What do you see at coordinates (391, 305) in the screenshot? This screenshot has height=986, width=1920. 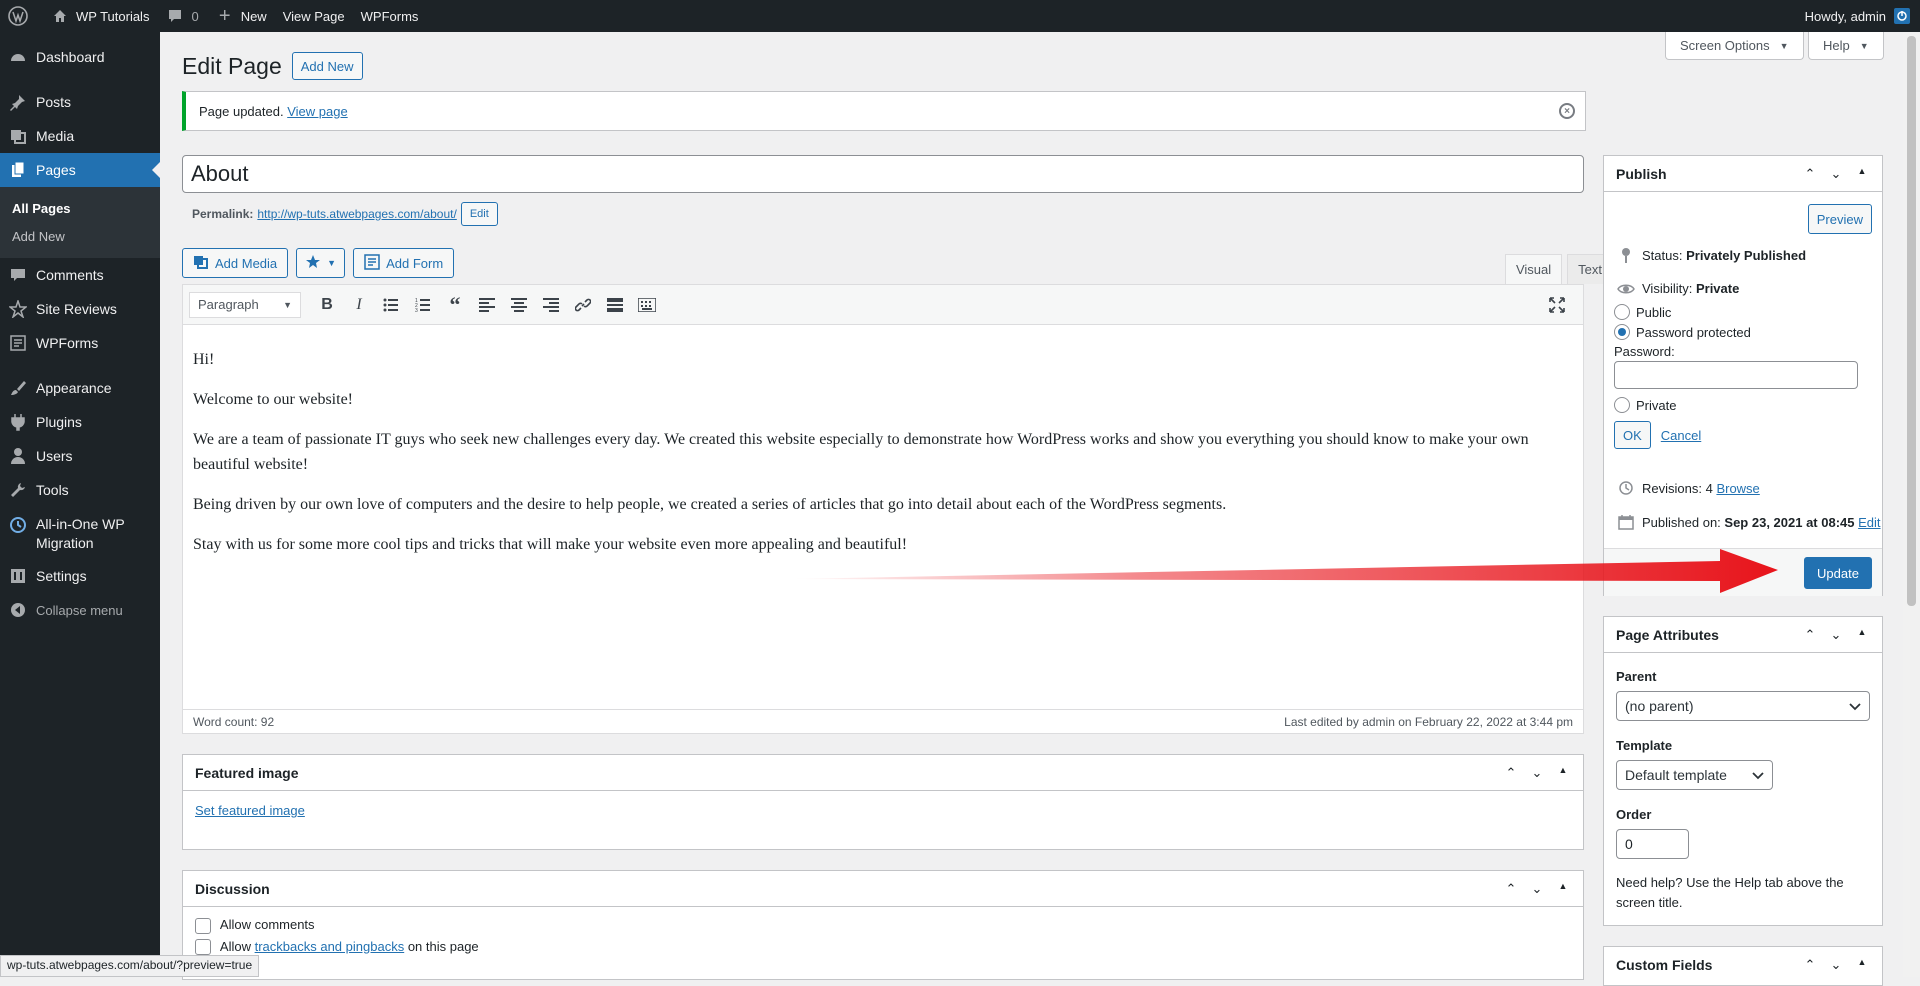 I see `bulleted-list-button` at bounding box center [391, 305].